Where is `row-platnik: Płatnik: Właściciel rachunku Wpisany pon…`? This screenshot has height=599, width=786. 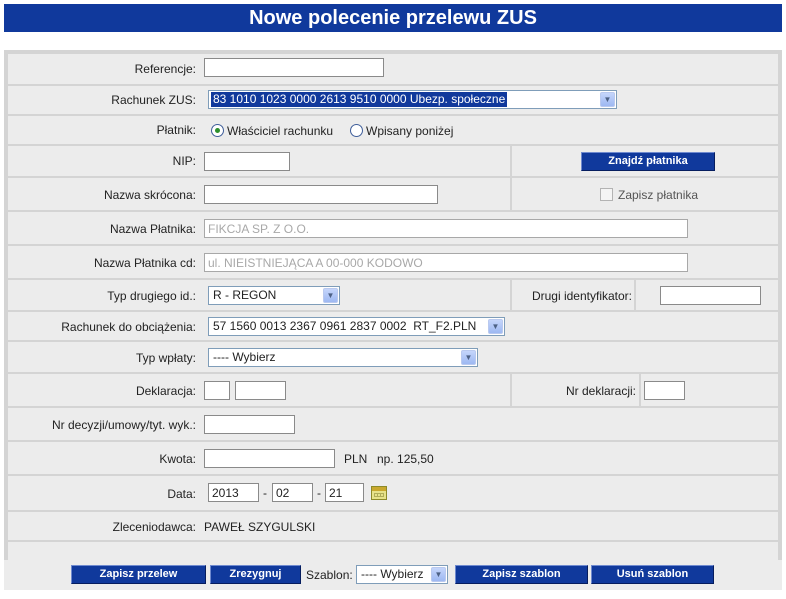
row-platnik: Płatnik: Właściciel rachunku Wpisany pon… is located at coordinates (393, 130).